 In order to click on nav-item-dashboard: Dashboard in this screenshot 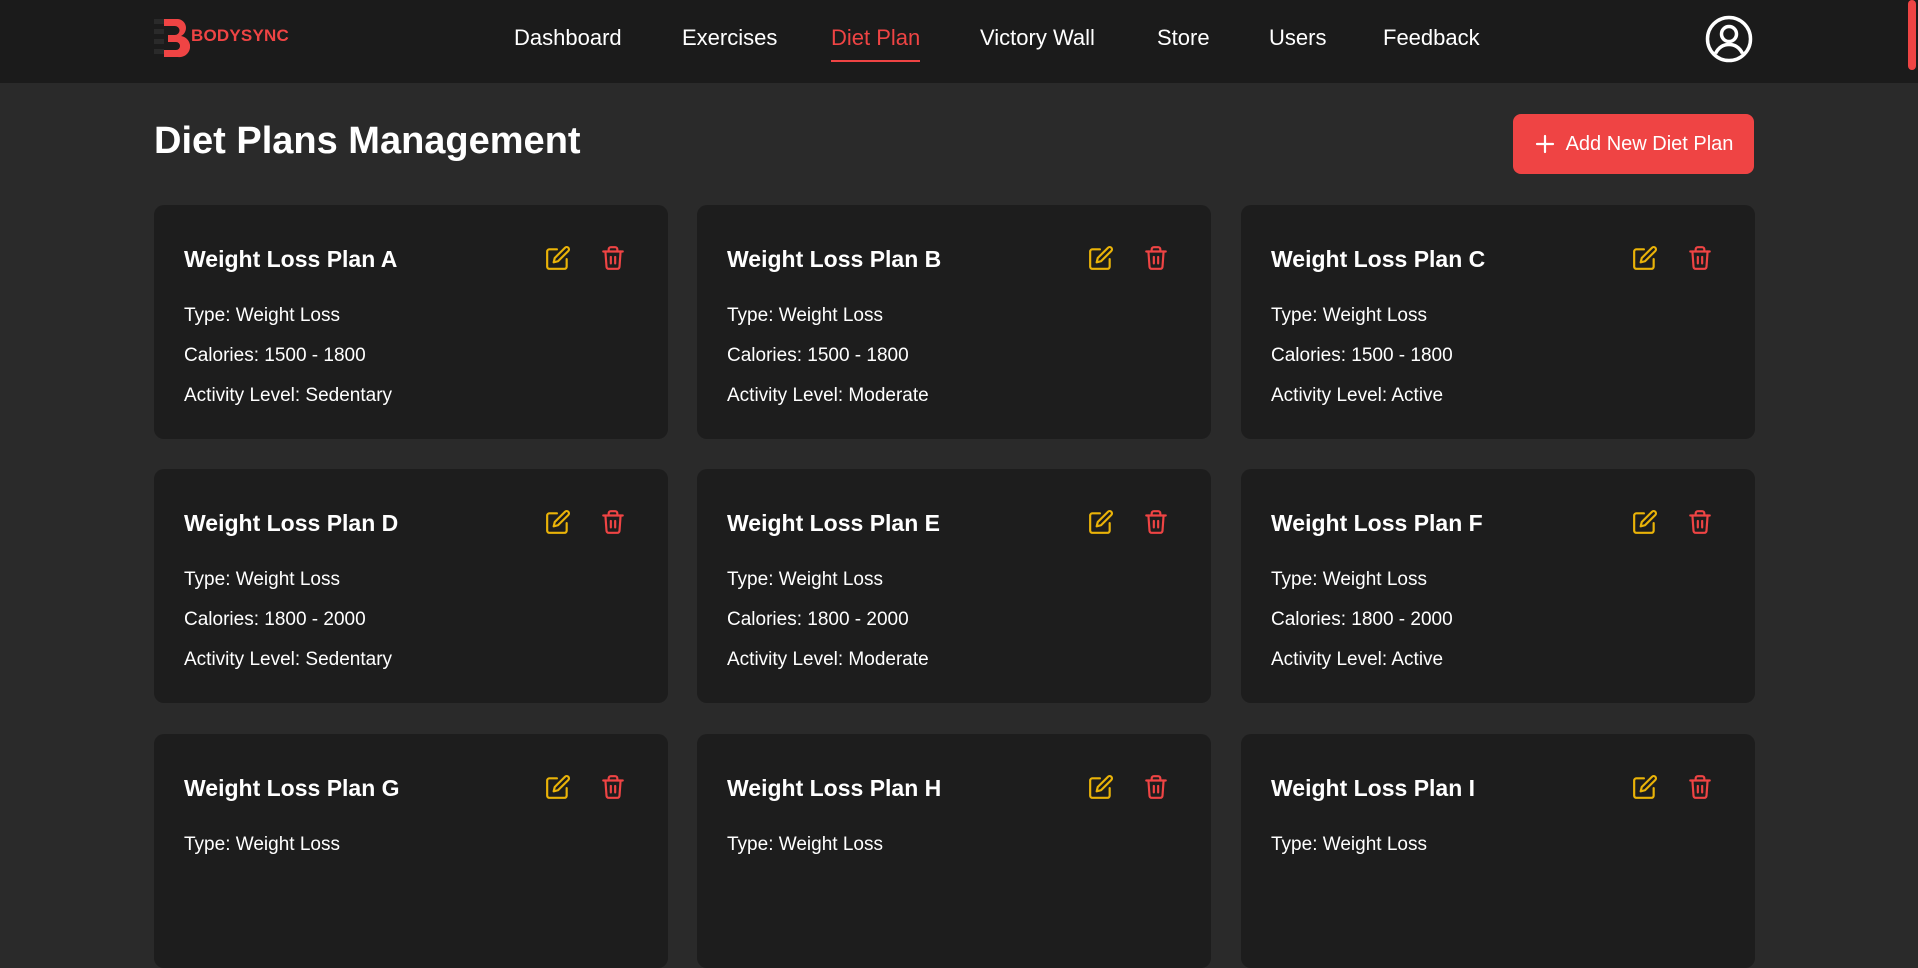, I will do `click(568, 38)`.